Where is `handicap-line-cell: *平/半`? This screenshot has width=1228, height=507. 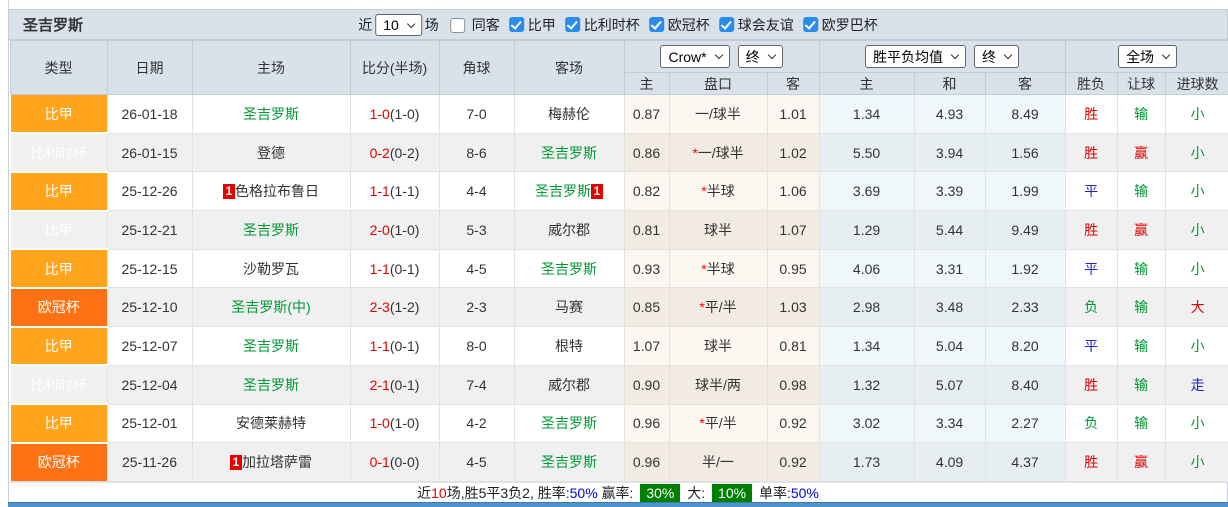
handicap-line-cell: *平/半 is located at coordinates (718, 423).